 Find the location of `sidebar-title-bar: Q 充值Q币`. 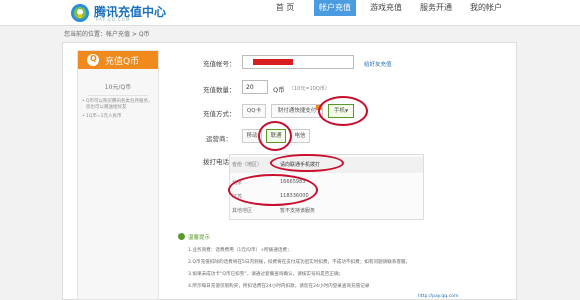

sidebar-title-bar: Q 充值Q币 is located at coordinates (118, 60).